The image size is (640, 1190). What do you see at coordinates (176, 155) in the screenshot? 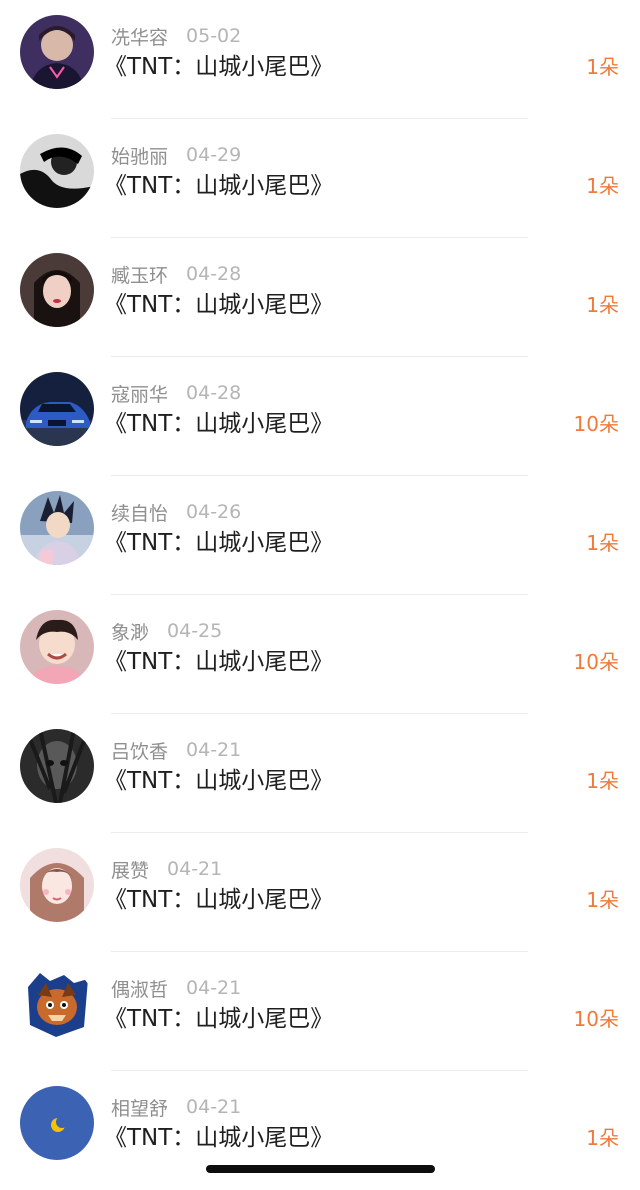
I see `sender-meta: 始驰丽 04-29` at bounding box center [176, 155].